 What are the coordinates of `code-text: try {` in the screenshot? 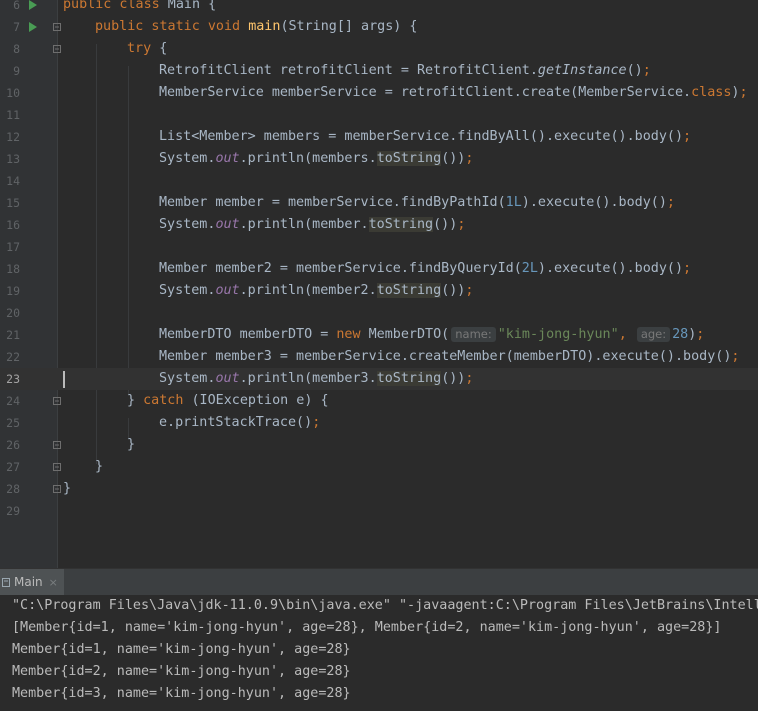 It's located at (147, 48).